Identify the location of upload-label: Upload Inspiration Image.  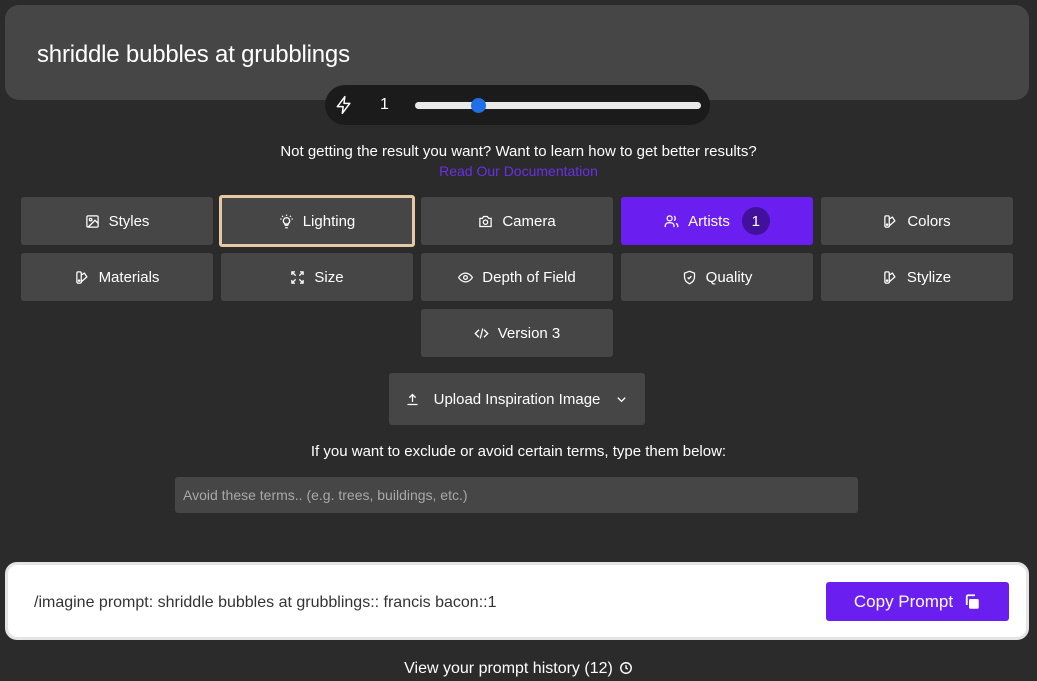
(517, 399).